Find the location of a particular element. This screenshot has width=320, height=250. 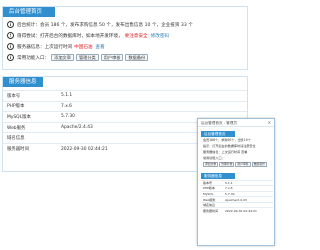

info-value: 7.x.6 is located at coordinates (154, 106).